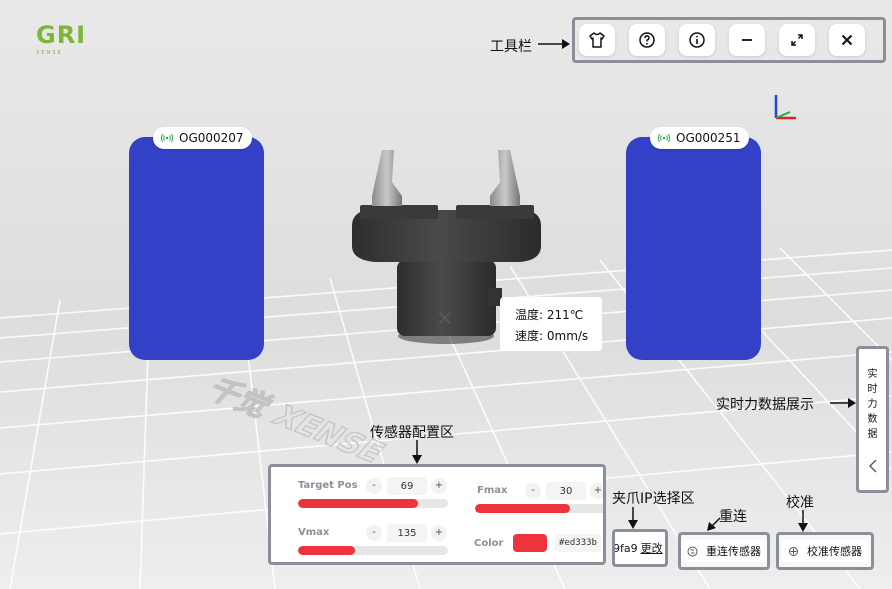 This screenshot has width=892, height=589. I want to click on sensor-panel-left, so click(196, 248).